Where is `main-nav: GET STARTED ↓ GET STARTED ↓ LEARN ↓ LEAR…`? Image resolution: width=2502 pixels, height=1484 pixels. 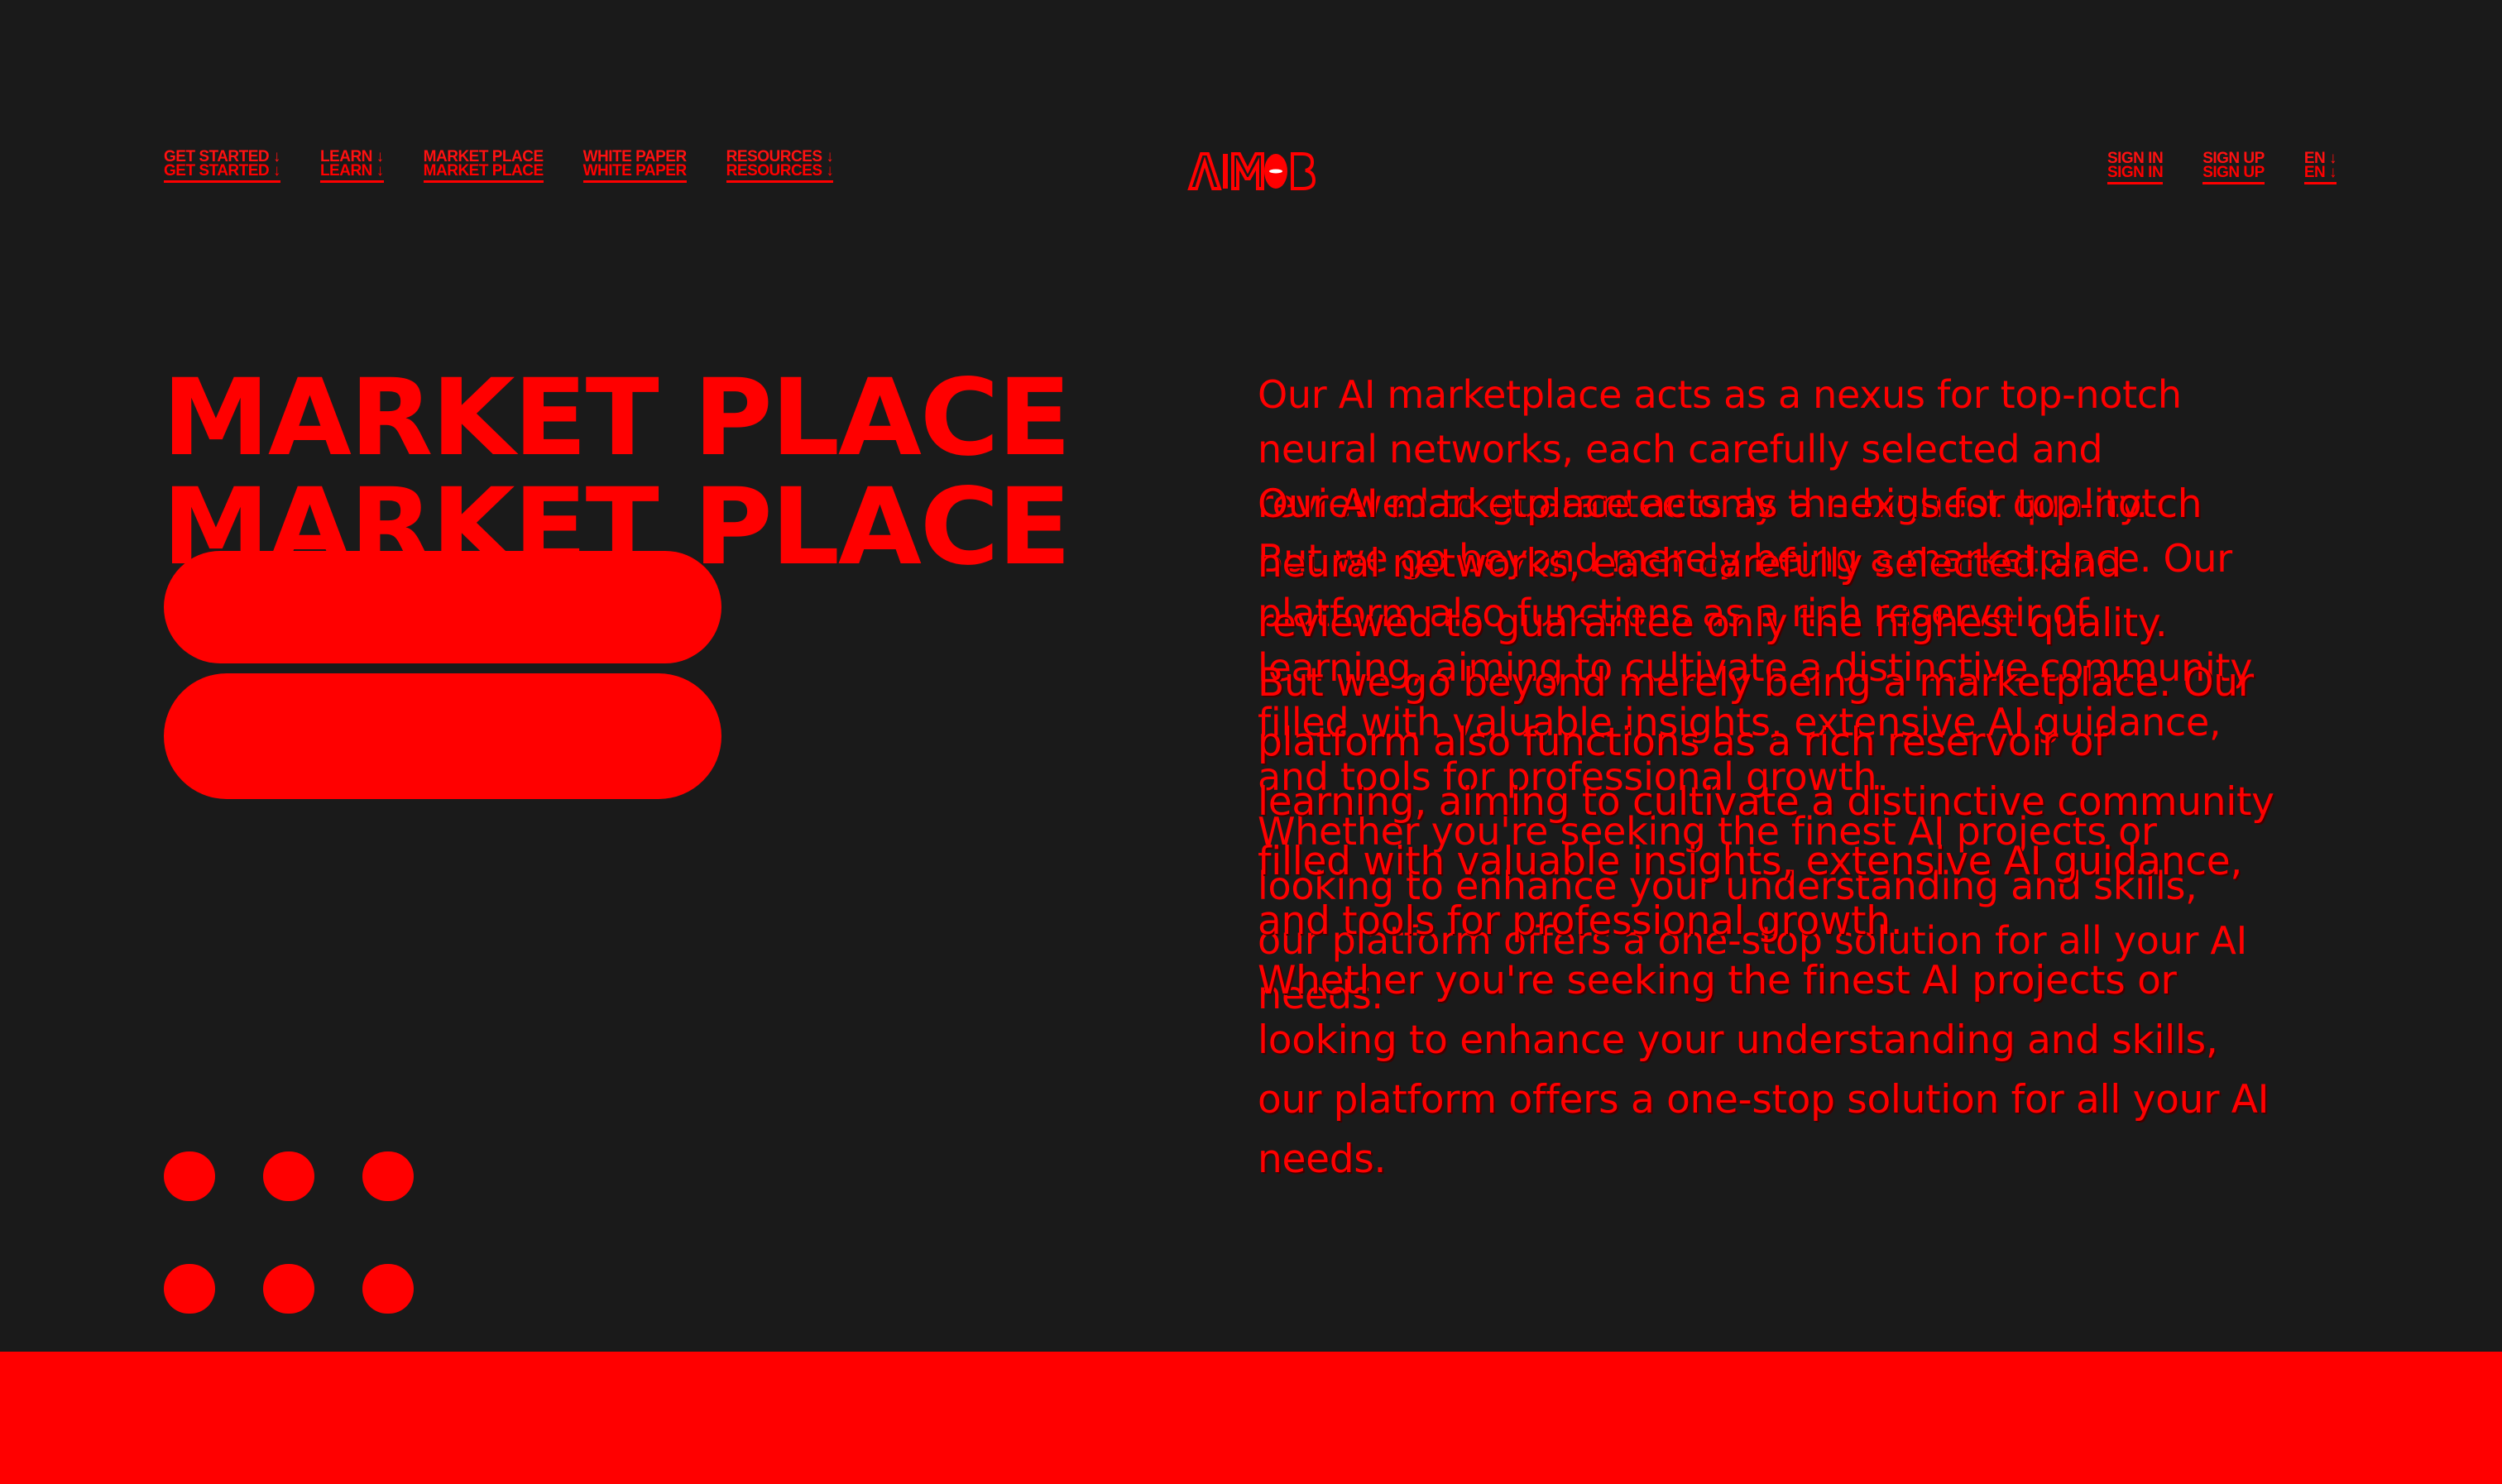 main-nav: GET STARTED ↓ GET STARTED ↓ LEARN ↓ LEAR… is located at coordinates (499, 166).